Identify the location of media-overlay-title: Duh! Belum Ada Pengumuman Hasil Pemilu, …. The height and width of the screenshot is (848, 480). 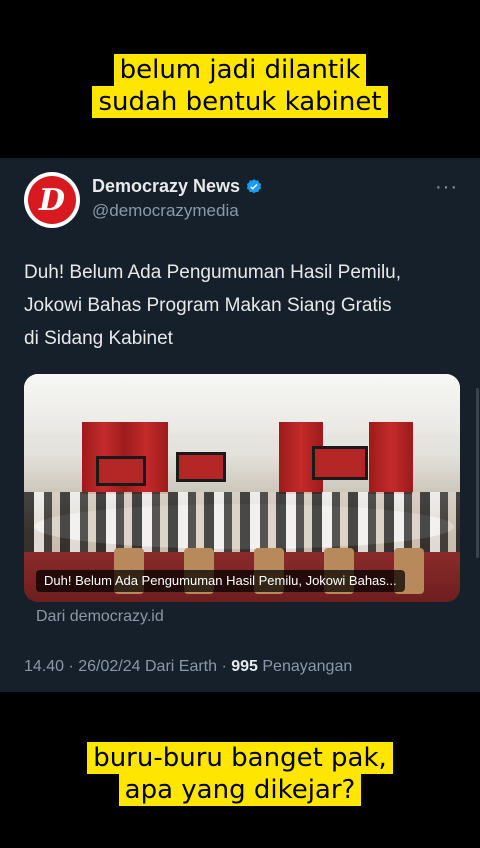
(220, 581).